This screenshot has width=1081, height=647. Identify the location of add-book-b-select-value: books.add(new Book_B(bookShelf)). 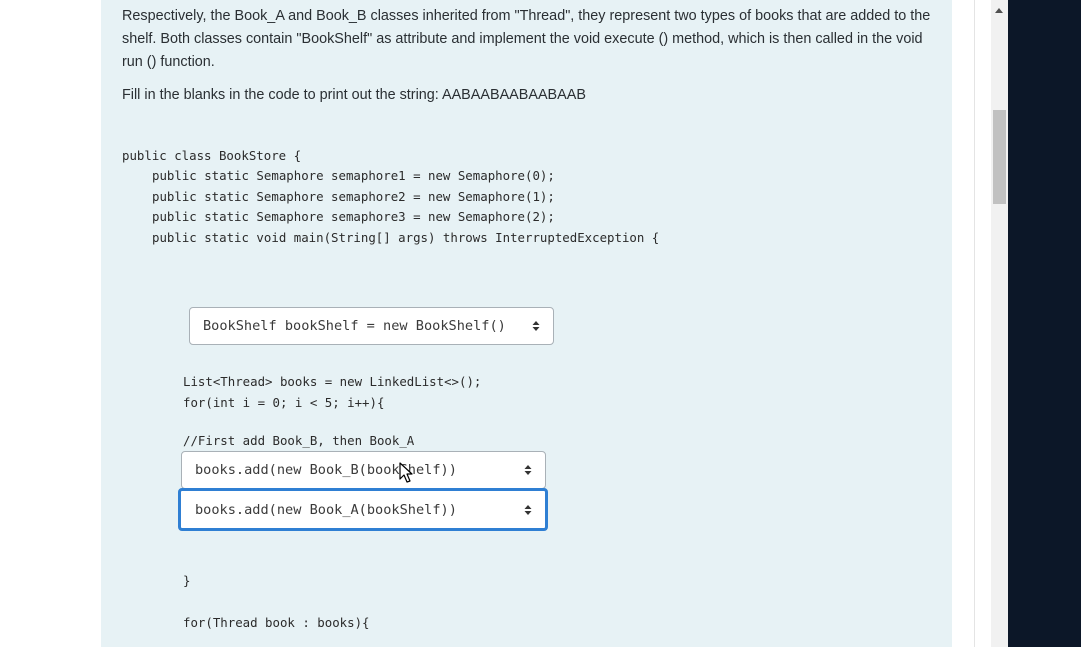
(326, 470).